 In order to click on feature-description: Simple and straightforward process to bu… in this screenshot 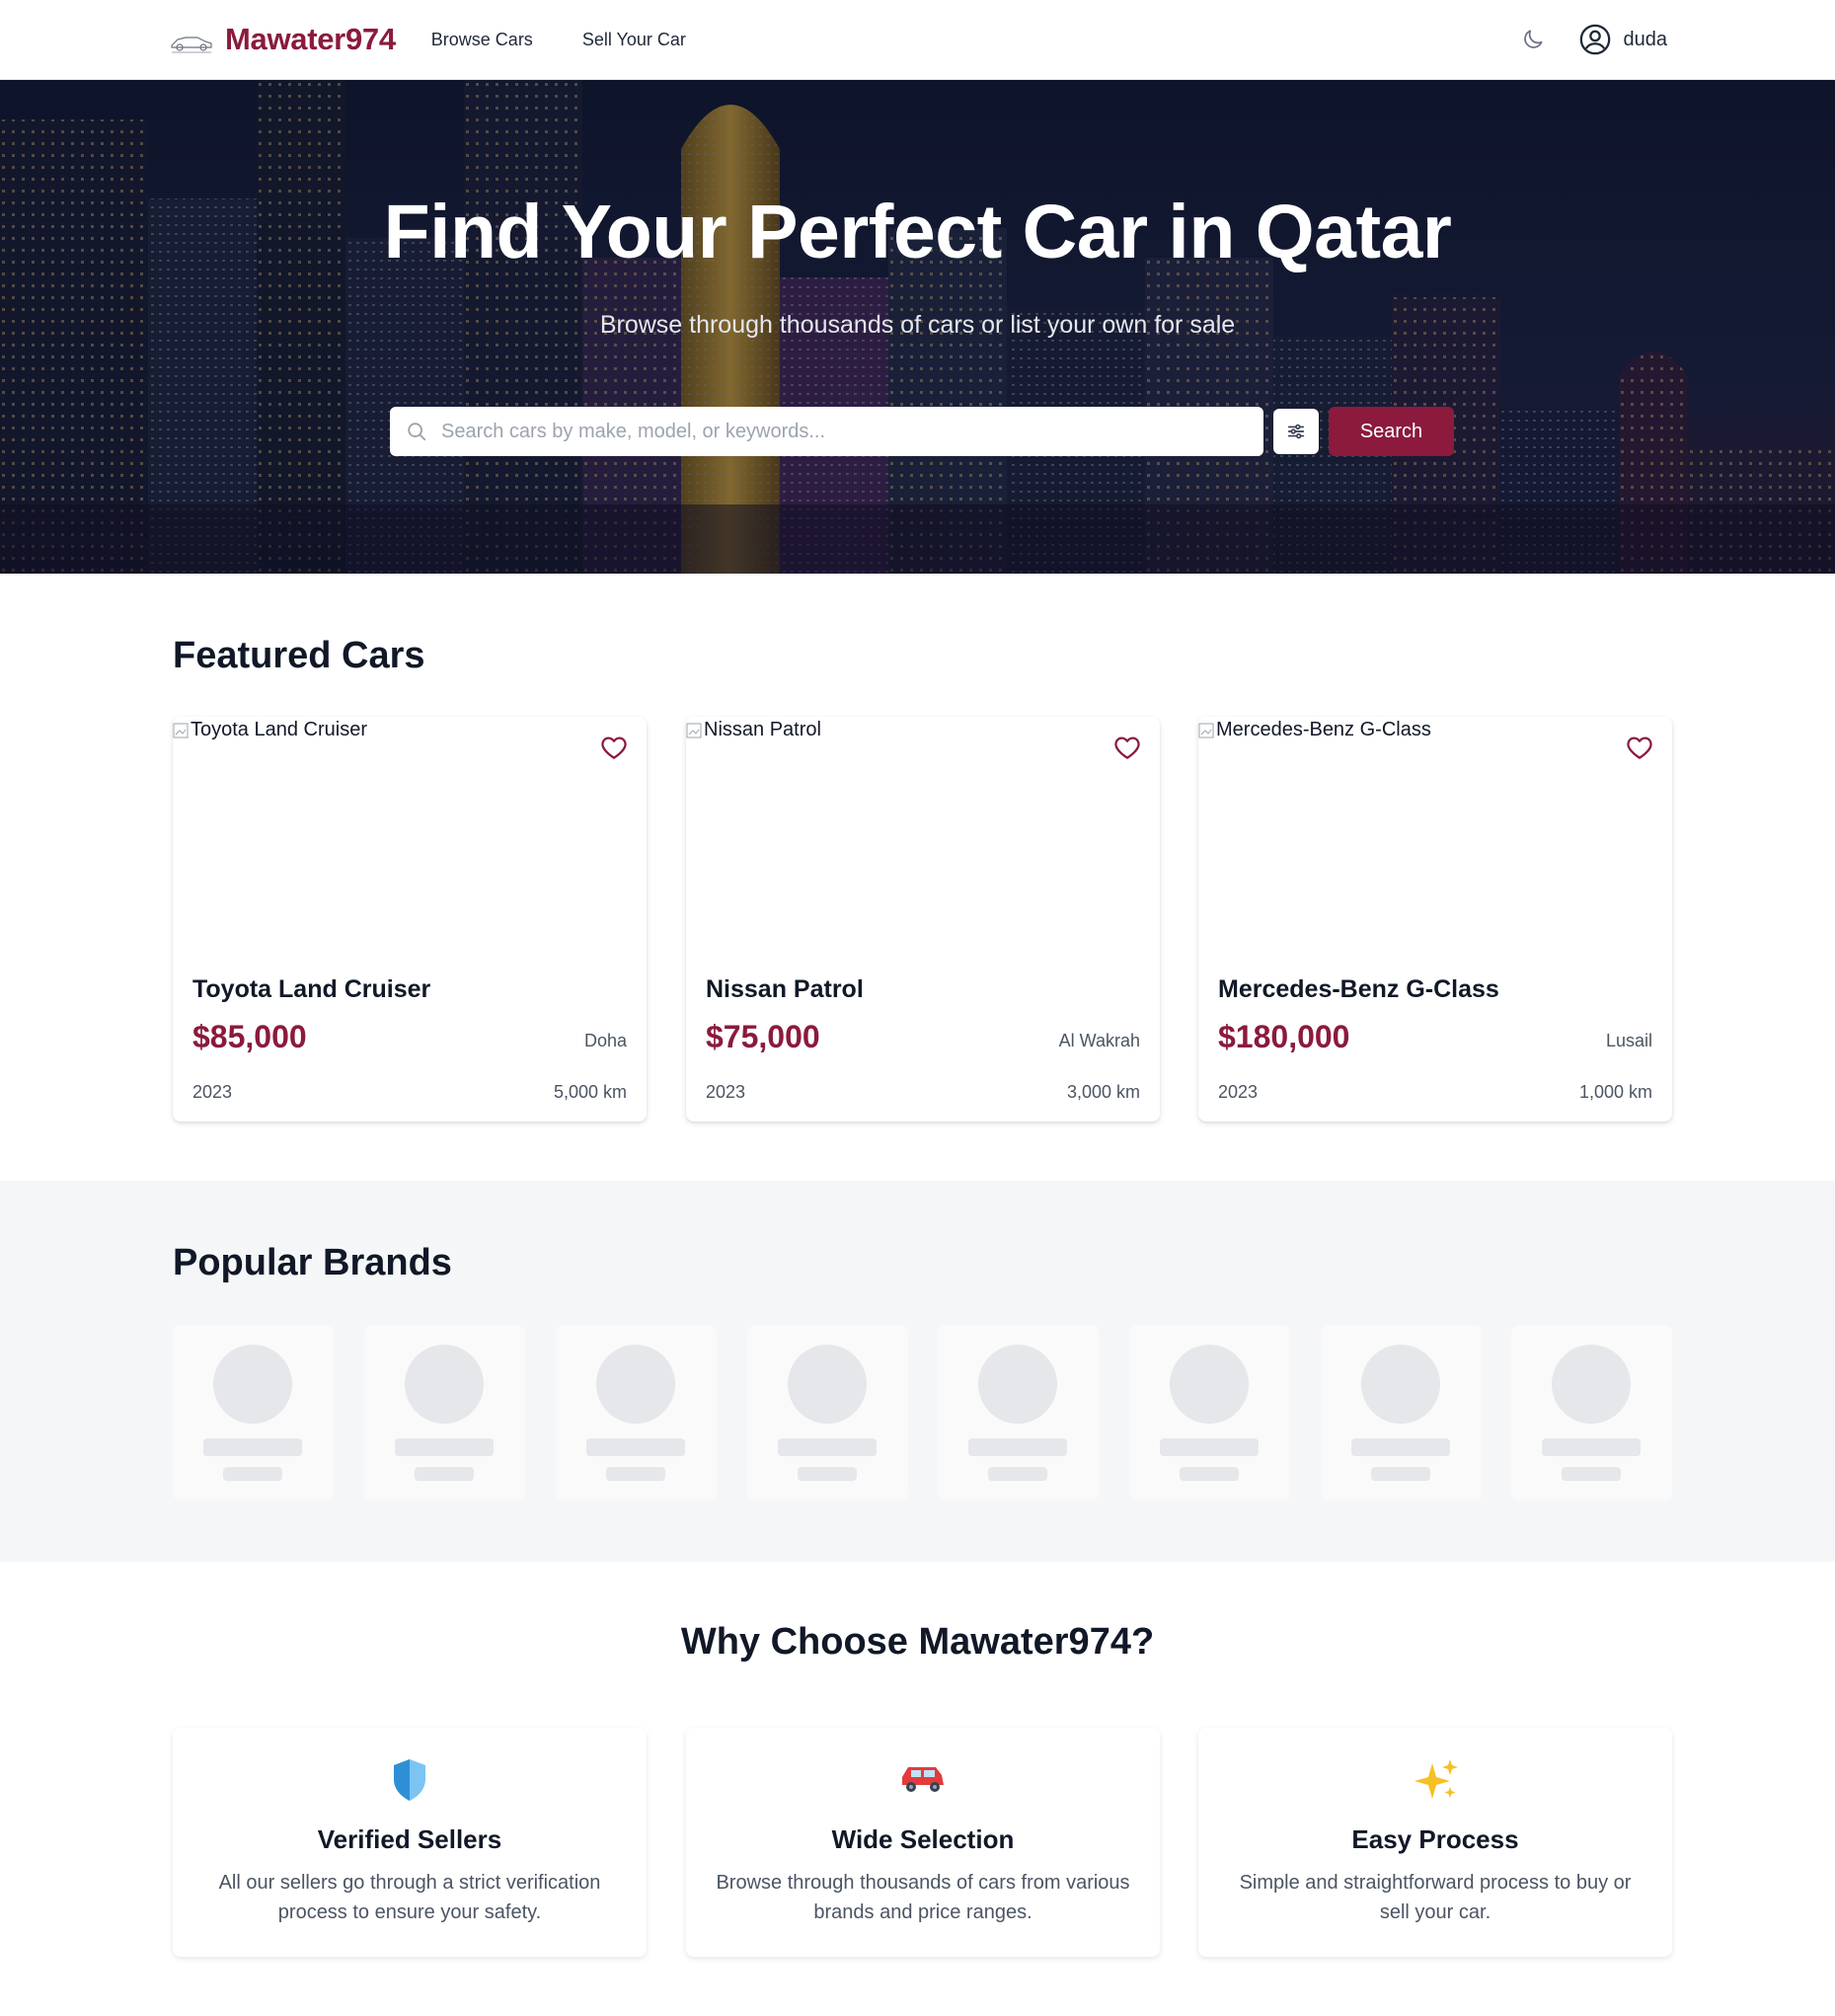, I will do `click(1435, 1897)`.